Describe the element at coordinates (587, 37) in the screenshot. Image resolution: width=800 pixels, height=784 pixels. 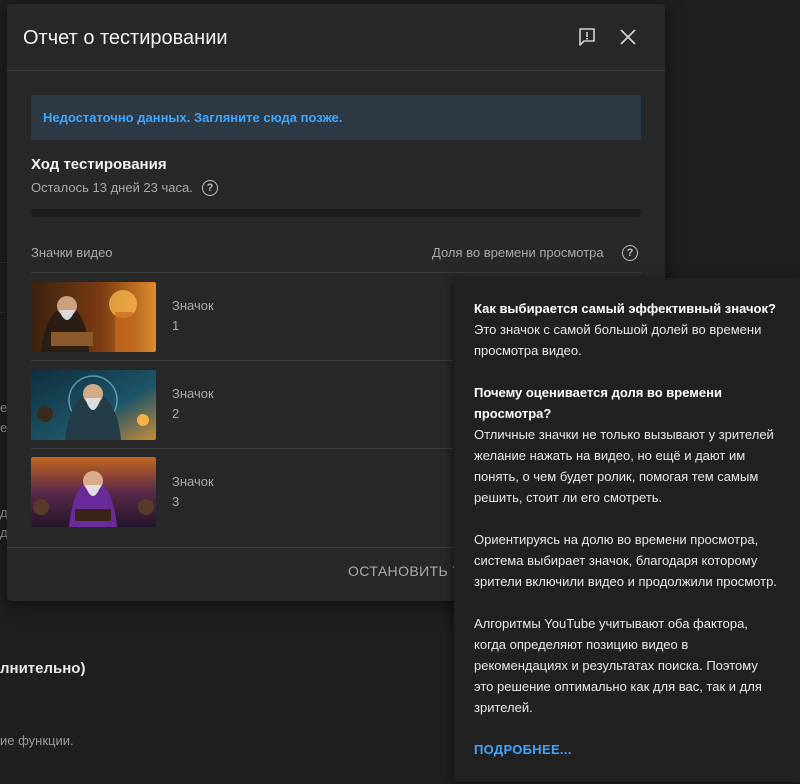
I see `feedback-icon` at that location.